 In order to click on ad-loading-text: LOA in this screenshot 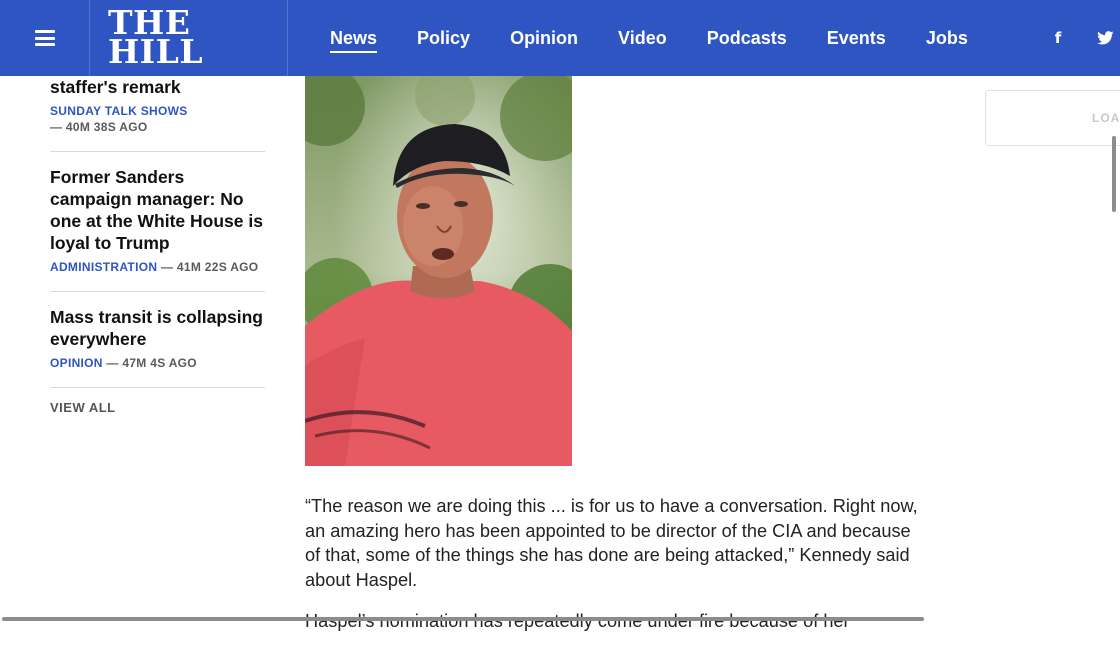, I will do `click(1106, 118)`.